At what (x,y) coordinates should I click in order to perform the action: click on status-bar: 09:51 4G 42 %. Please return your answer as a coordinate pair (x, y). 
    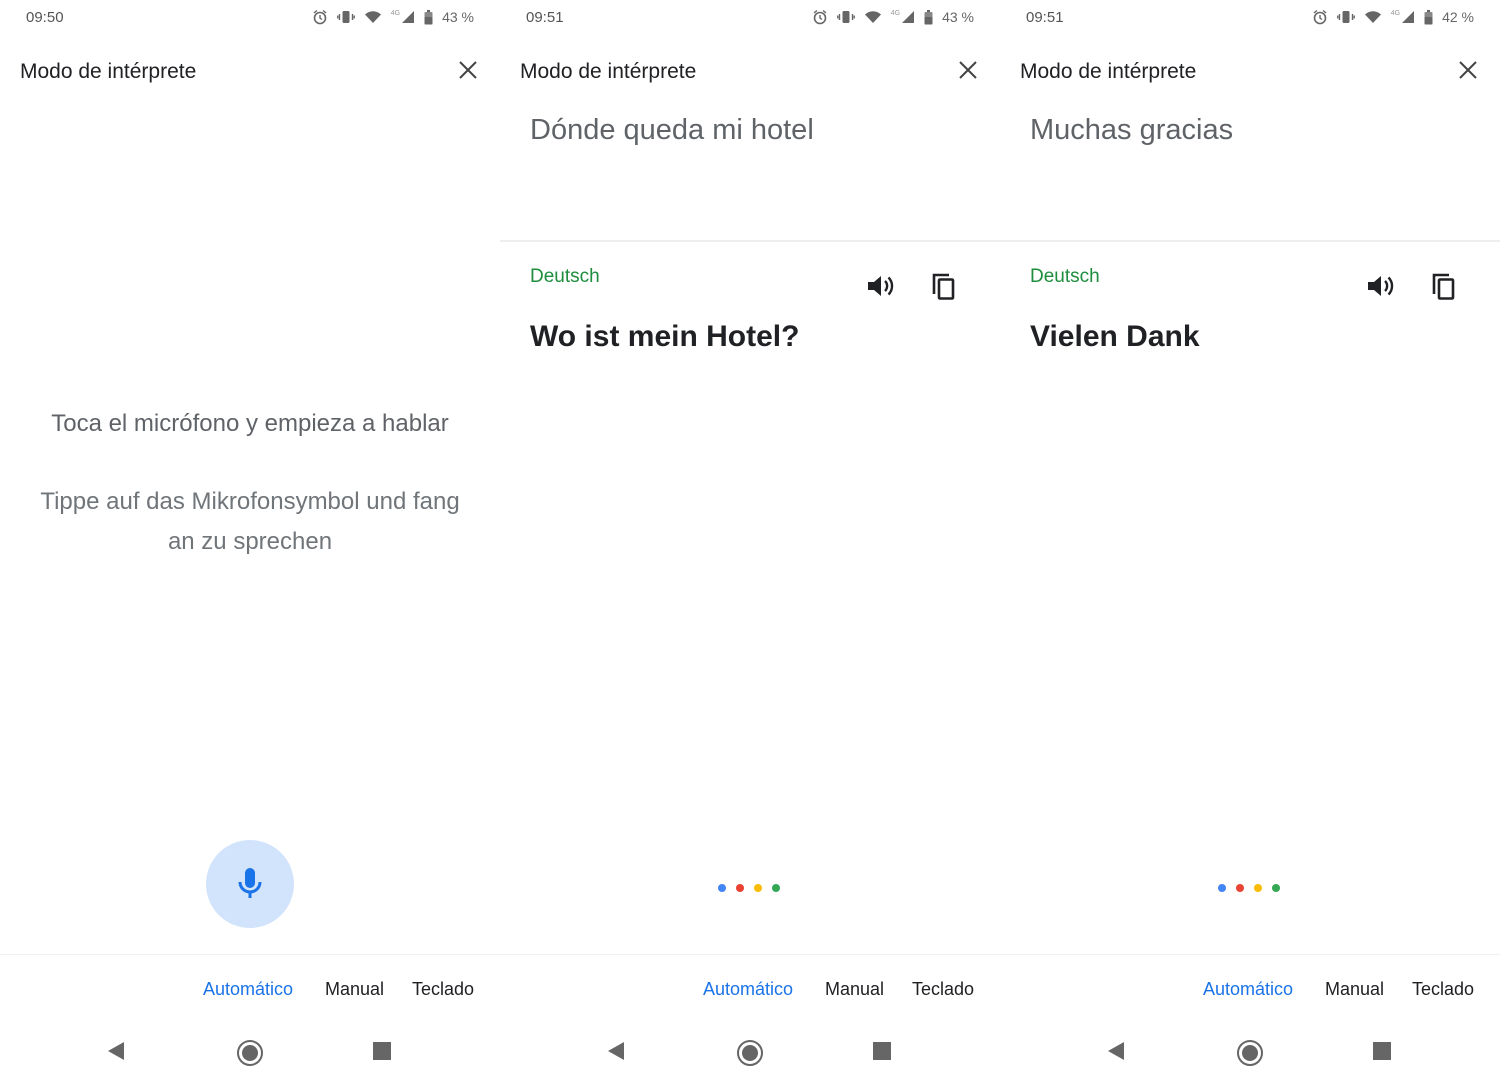
    Looking at the image, I should click on (1250, 18).